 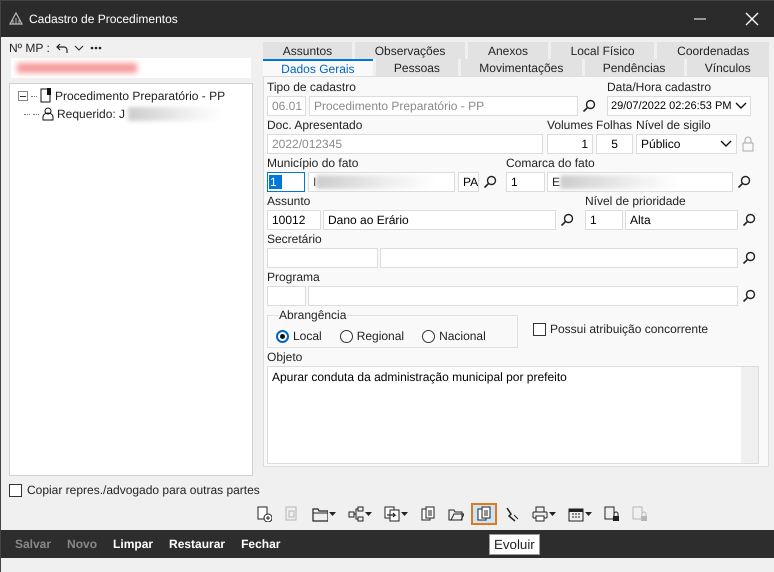 I want to click on radio-label: Nacional, so click(x=462, y=336).